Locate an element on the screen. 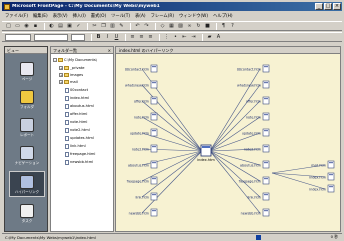 The image size is (344, 241). open-icon: ▭ is located at coordinates (17, 26).